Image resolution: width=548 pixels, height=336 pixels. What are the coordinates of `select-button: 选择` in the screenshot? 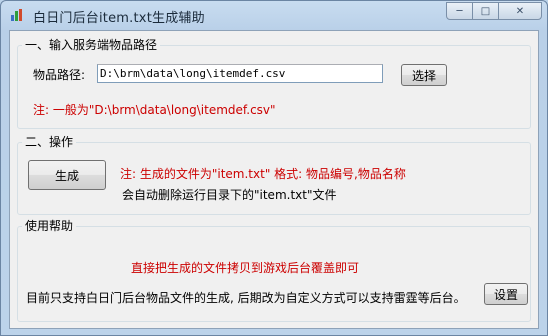 It's located at (424, 75).